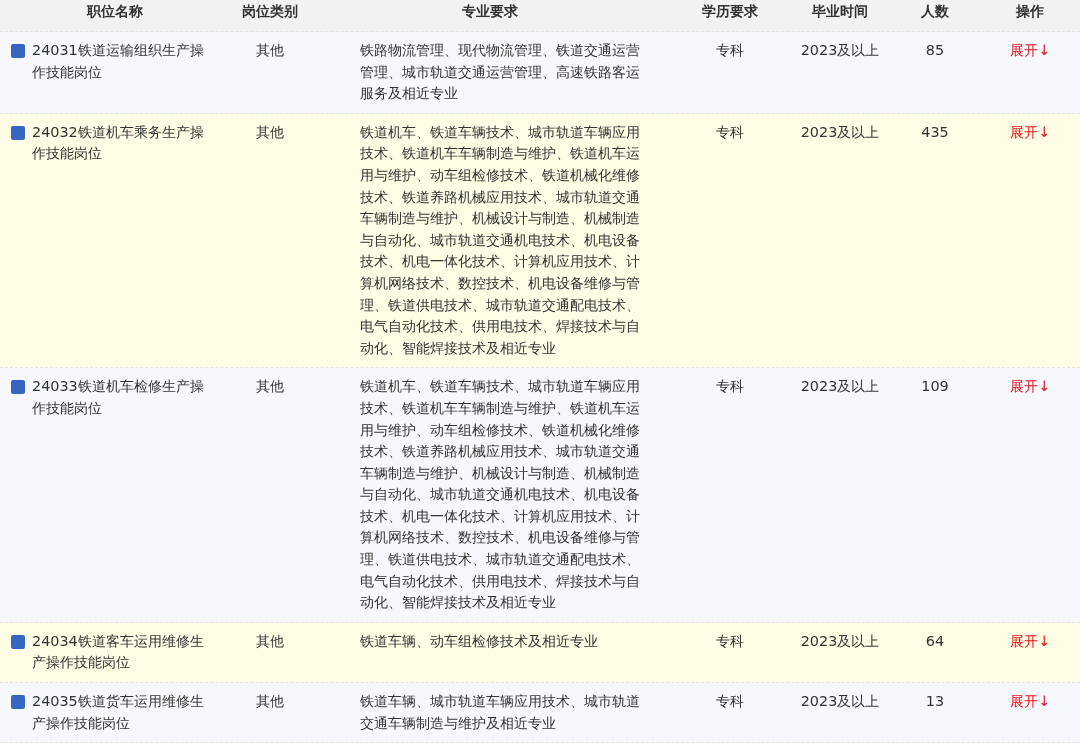 Image resolution: width=1080 pixels, height=744 pixels. Describe the element at coordinates (935, 641) in the screenshot. I see `table-cell-text: 64` at that location.